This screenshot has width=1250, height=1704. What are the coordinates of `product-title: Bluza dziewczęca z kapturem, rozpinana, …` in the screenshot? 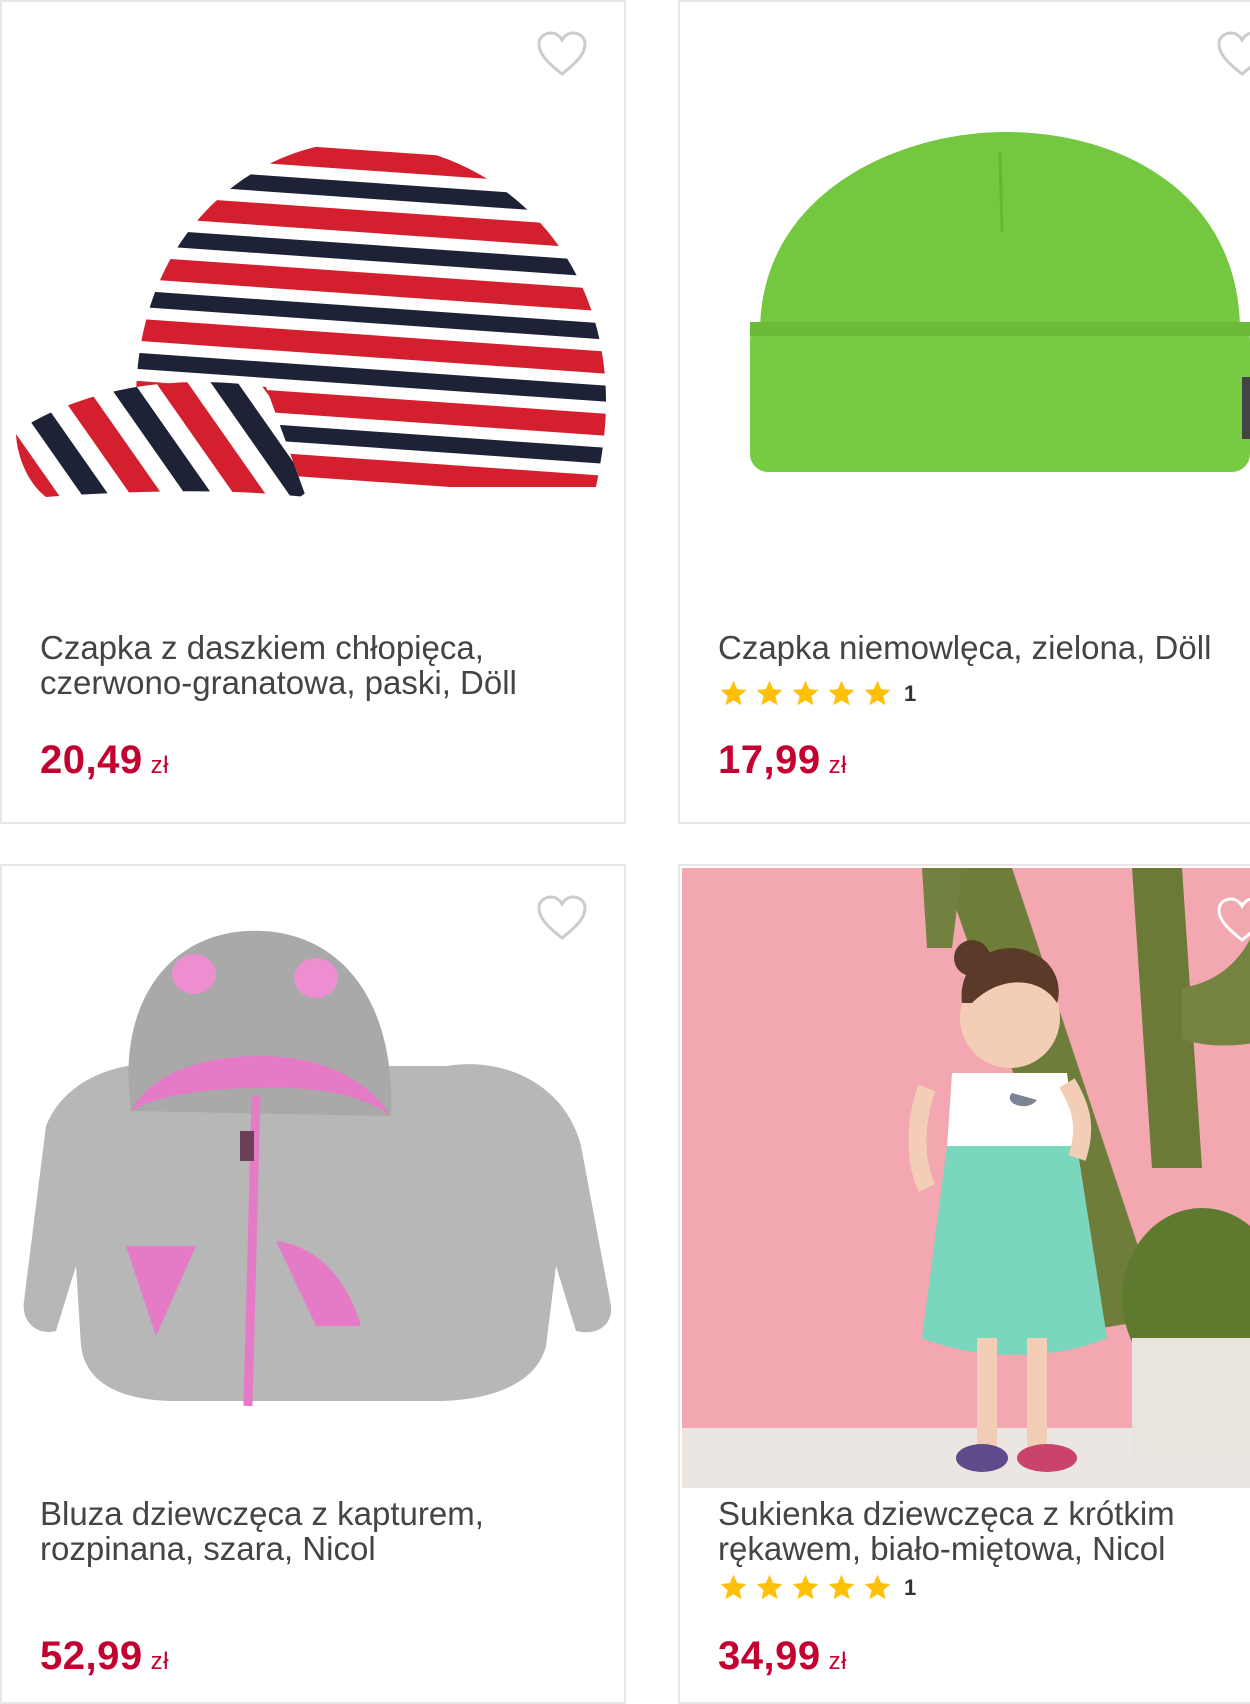 It's located at (320, 1531).